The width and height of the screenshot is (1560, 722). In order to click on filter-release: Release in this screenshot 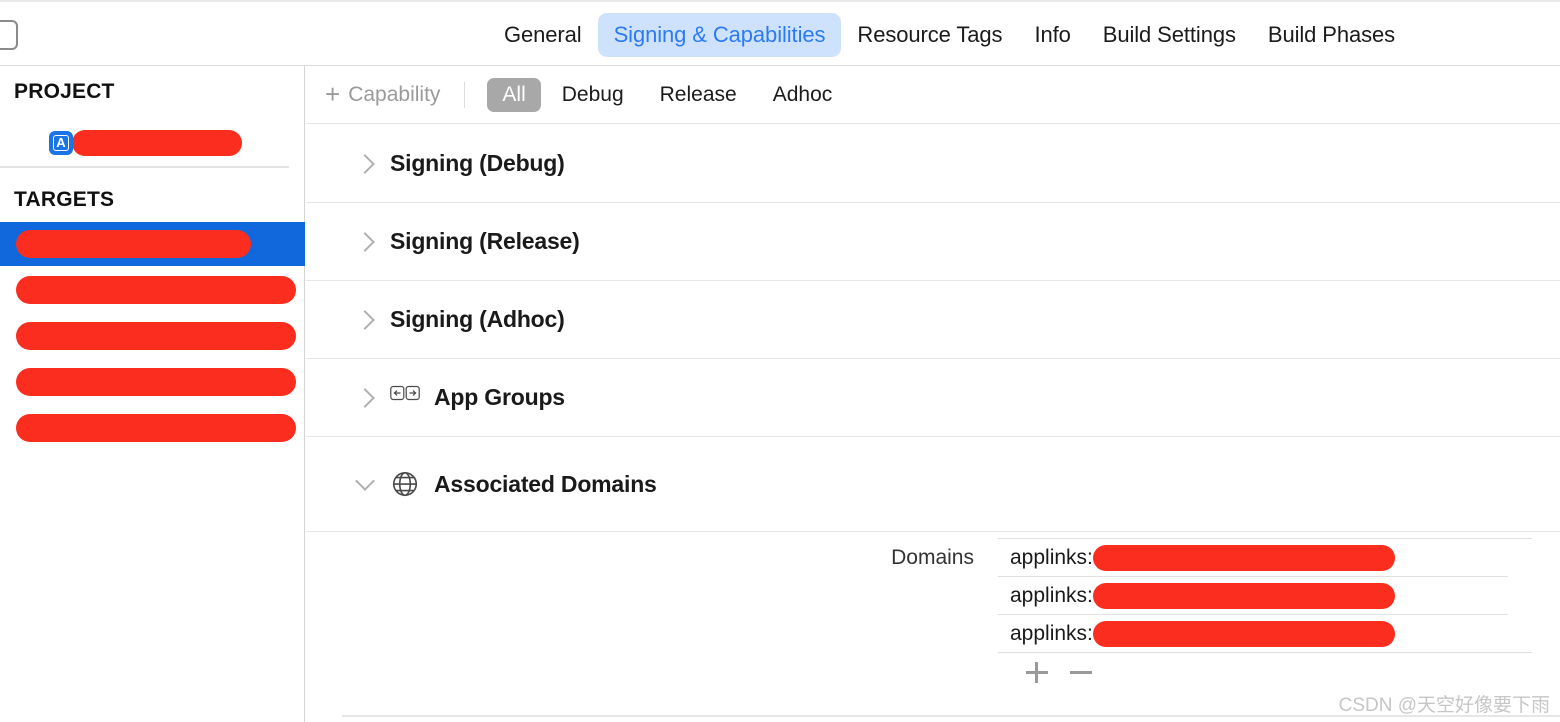, I will do `click(698, 95)`.